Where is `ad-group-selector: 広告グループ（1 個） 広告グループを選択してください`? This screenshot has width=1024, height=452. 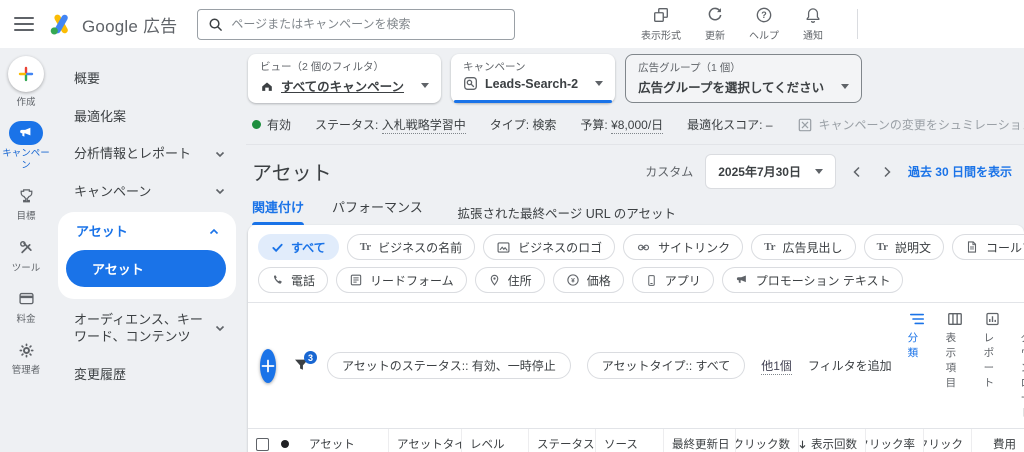
ad-group-selector: 広告グループ（1 個） 広告グループを選択してください is located at coordinates (744, 78).